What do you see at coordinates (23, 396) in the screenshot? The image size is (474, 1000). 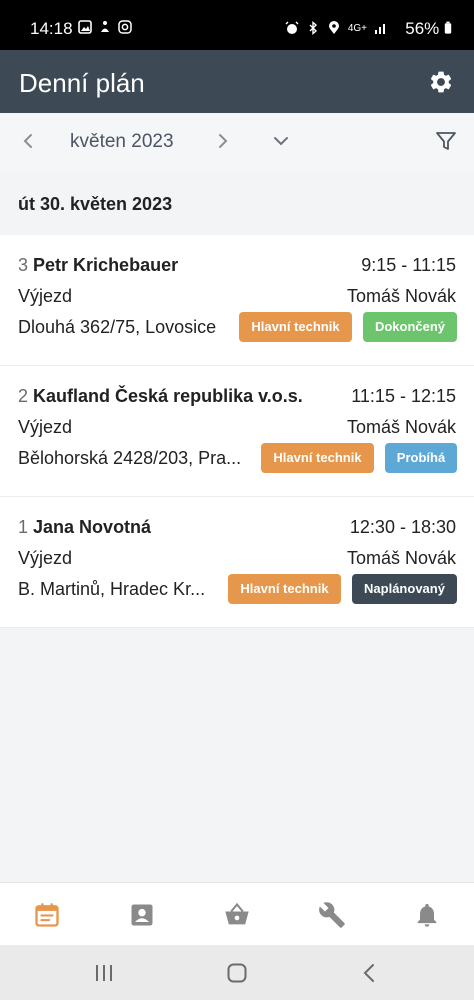 I see `appointment-number: 2` at bounding box center [23, 396].